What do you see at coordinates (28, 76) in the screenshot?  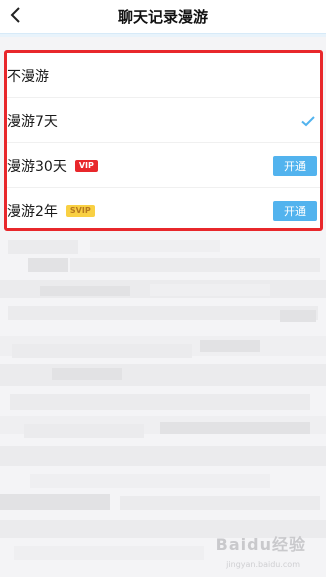 I see `option-label: 不漫游` at bounding box center [28, 76].